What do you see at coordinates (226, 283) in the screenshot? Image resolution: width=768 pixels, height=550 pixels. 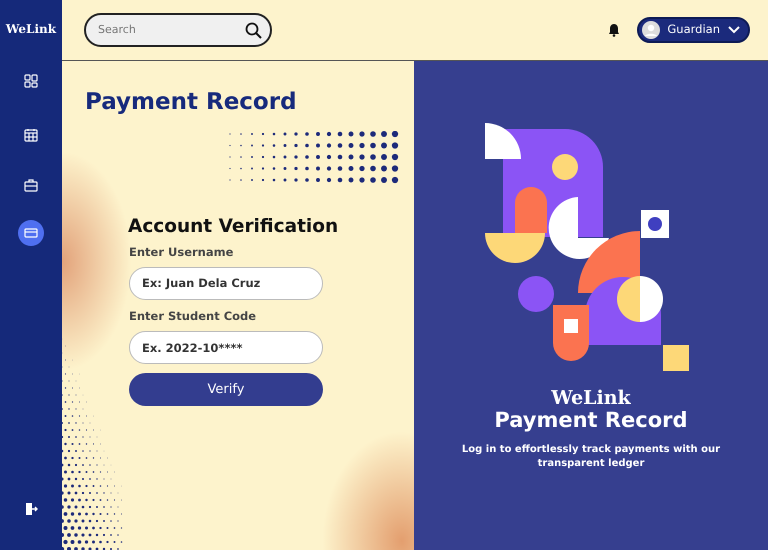 I see `input-field: Ex: Juan Dela Cruz` at bounding box center [226, 283].